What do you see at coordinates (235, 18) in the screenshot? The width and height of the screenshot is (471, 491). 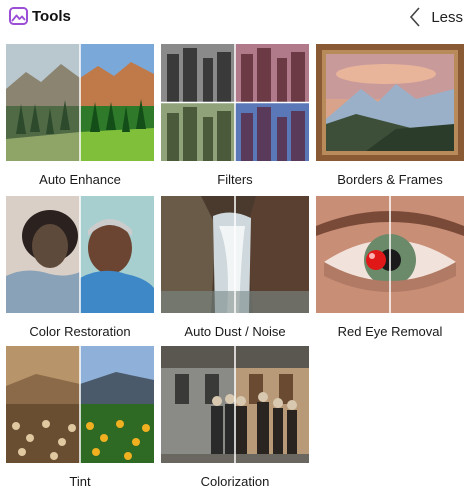 I see `tools-header: Tools Less` at bounding box center [235, 18].